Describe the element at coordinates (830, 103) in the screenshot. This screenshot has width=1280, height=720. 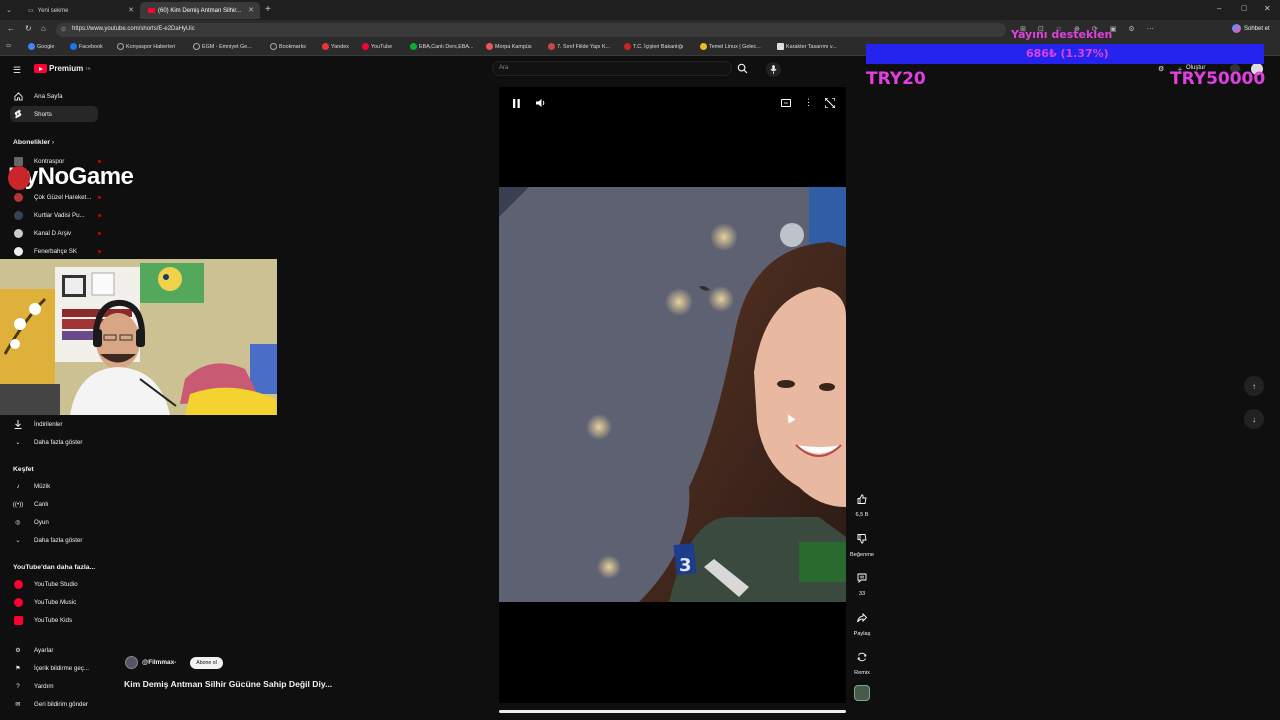
I see `fullscreen-icon` at that location.